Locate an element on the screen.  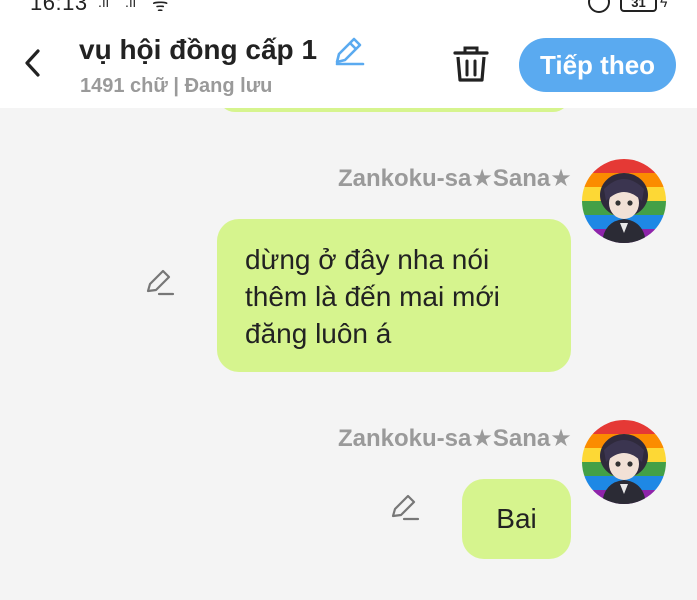
signal-icon-2: .ıl is located at coordinates (130, 5).